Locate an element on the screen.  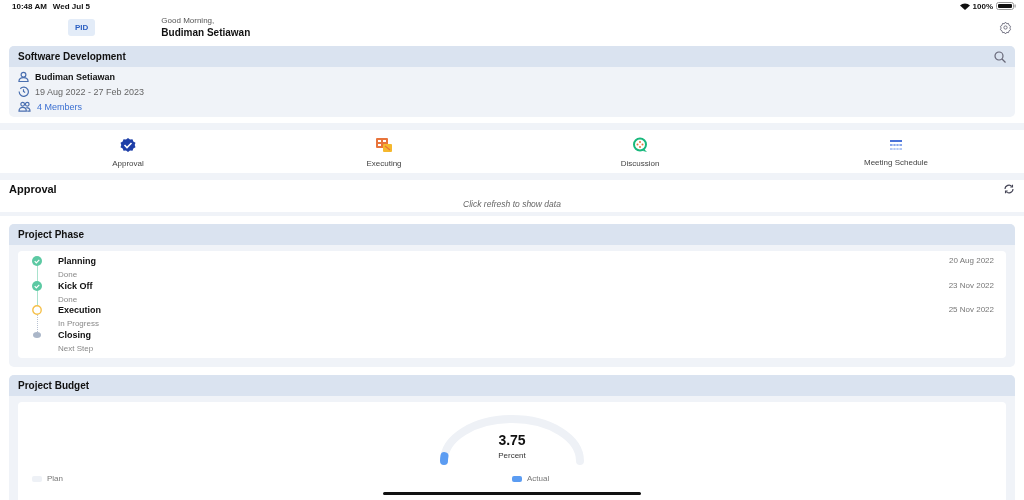
battery-percentage: 100% is located at coordinates (982, 6).